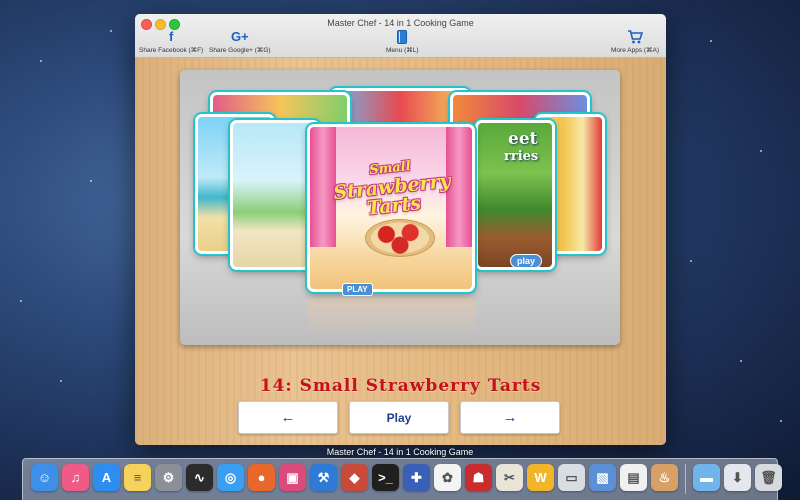 The image size is (800, 500). What do you see at coordinates (664, 477) in the screenshot?
I see `master-chef-icon: ♨` at bounding box center [664, 477].